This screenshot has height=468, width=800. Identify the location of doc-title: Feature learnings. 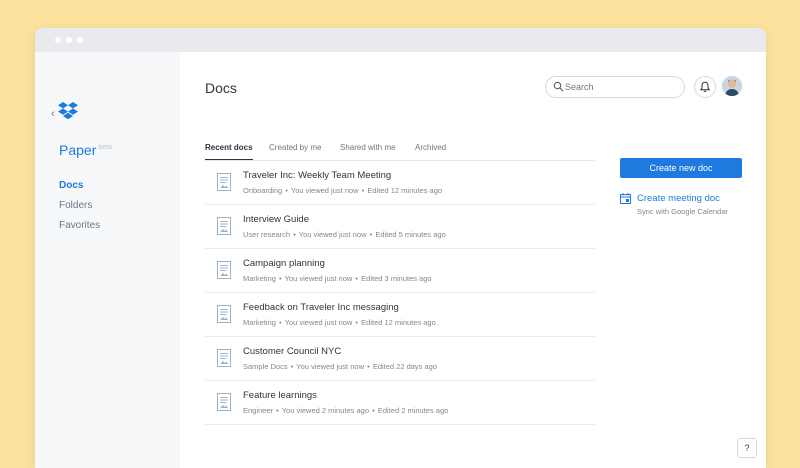
(280, 395).